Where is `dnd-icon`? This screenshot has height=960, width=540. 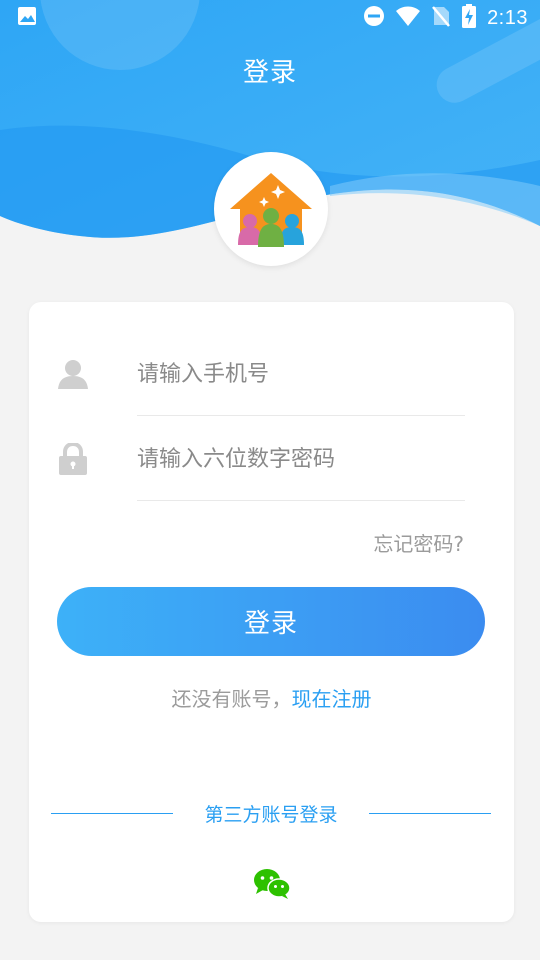
dnd-icon is located at coordinates (374, 18).